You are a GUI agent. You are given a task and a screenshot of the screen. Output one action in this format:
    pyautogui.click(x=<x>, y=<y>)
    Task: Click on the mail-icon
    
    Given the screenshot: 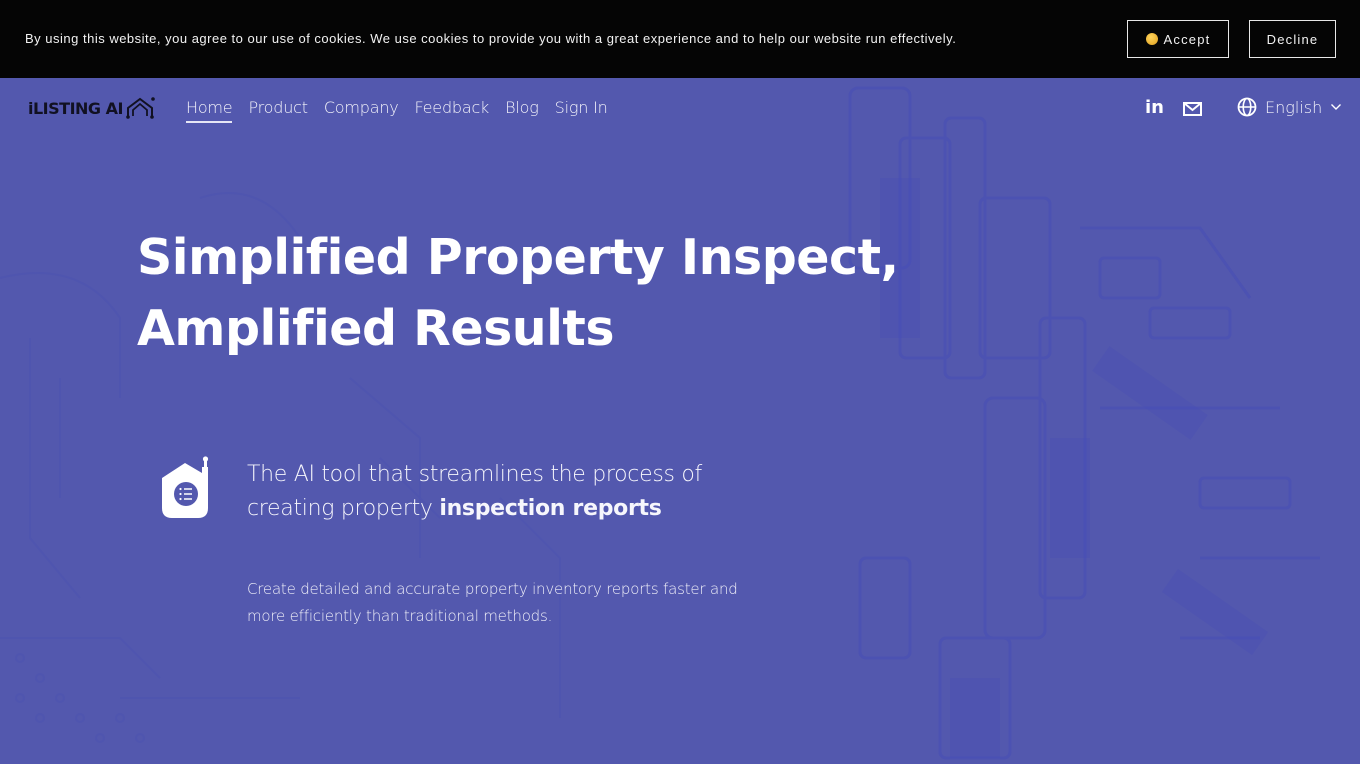 What is the action you would take?
    pyautogui.click(x=1192, y=109)
    